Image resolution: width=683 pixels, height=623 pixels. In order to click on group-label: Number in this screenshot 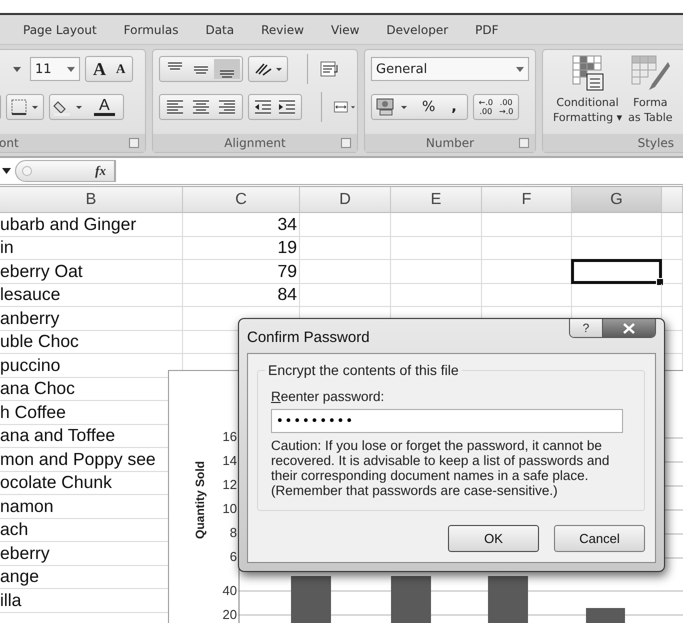, I will do `click(450, 143)`.